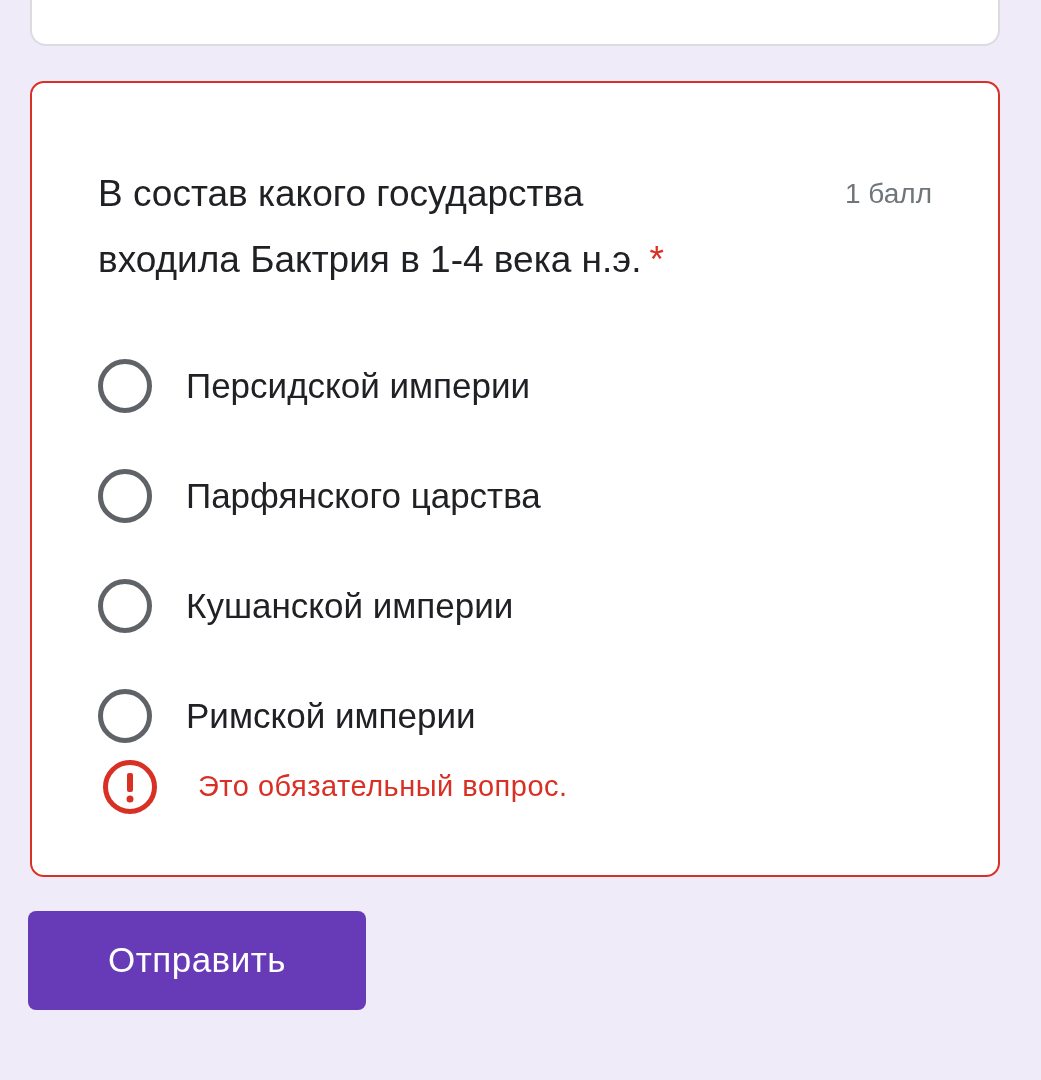 The height and width of the screenshot is (1080, 1041). What do you see at coordinates (331, 716) in the screenshot?
I see `option-label: Римской империи` at bounding box center [331, 716].